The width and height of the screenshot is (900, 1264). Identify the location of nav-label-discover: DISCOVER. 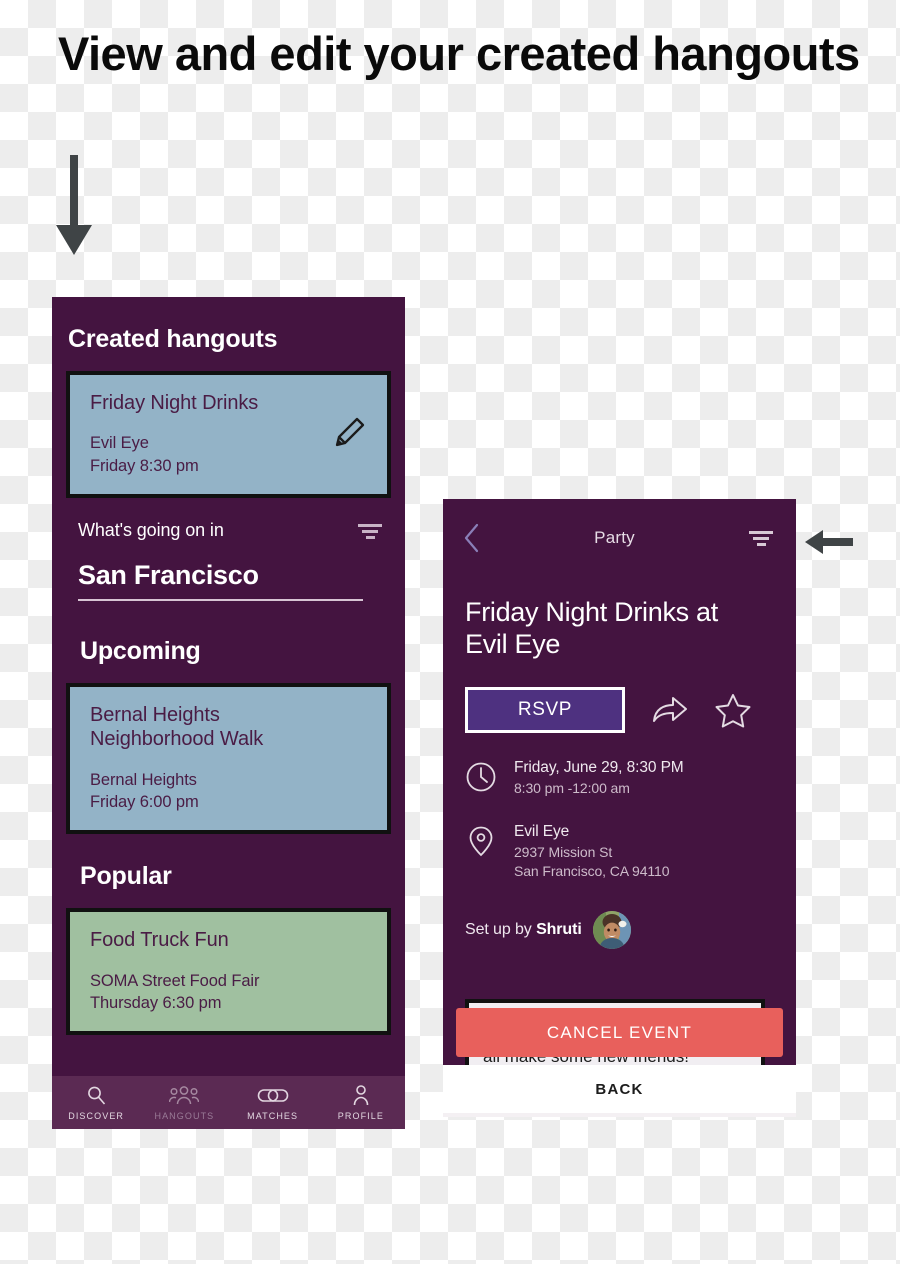
(96, 1115).